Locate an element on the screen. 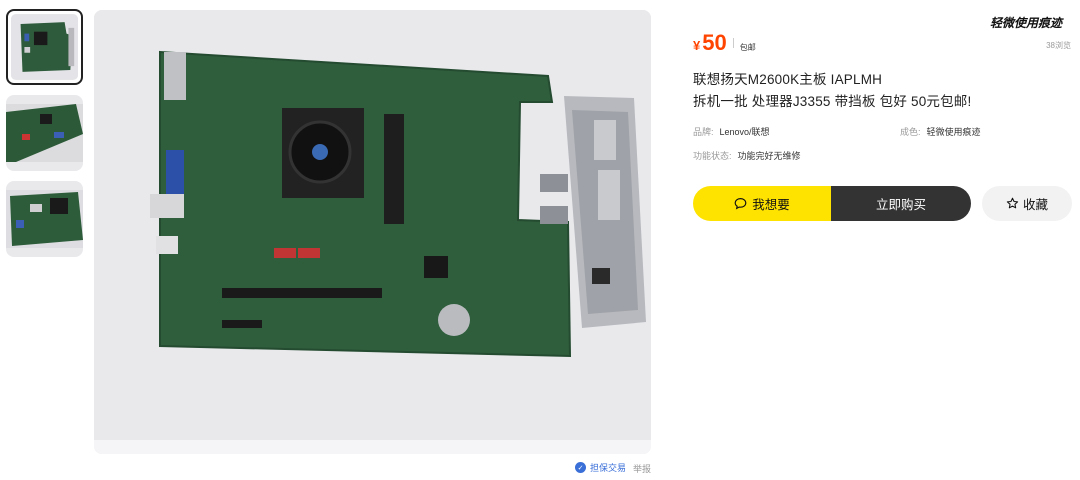 The height and width of the screenshot is (480, 1080). price-value: 50 is located at coordinates (714, 42).